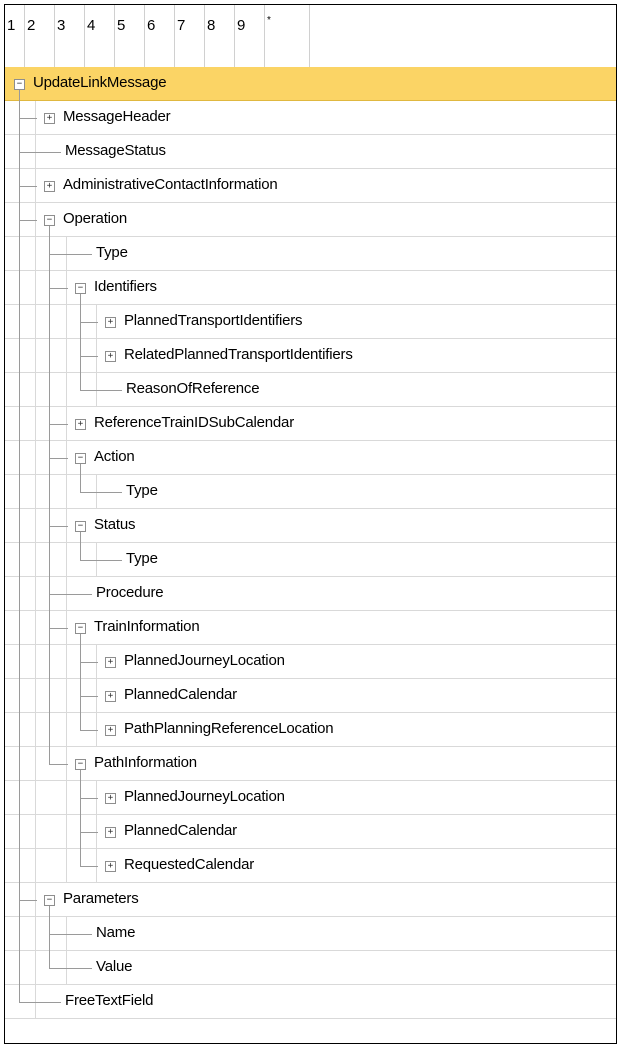 The width and height of the screenshot is (620, 1050). What do you see at coordinates (15, 36) in the screenshot?
I see `level-button-1: 1` at bounding box center [15, 36].